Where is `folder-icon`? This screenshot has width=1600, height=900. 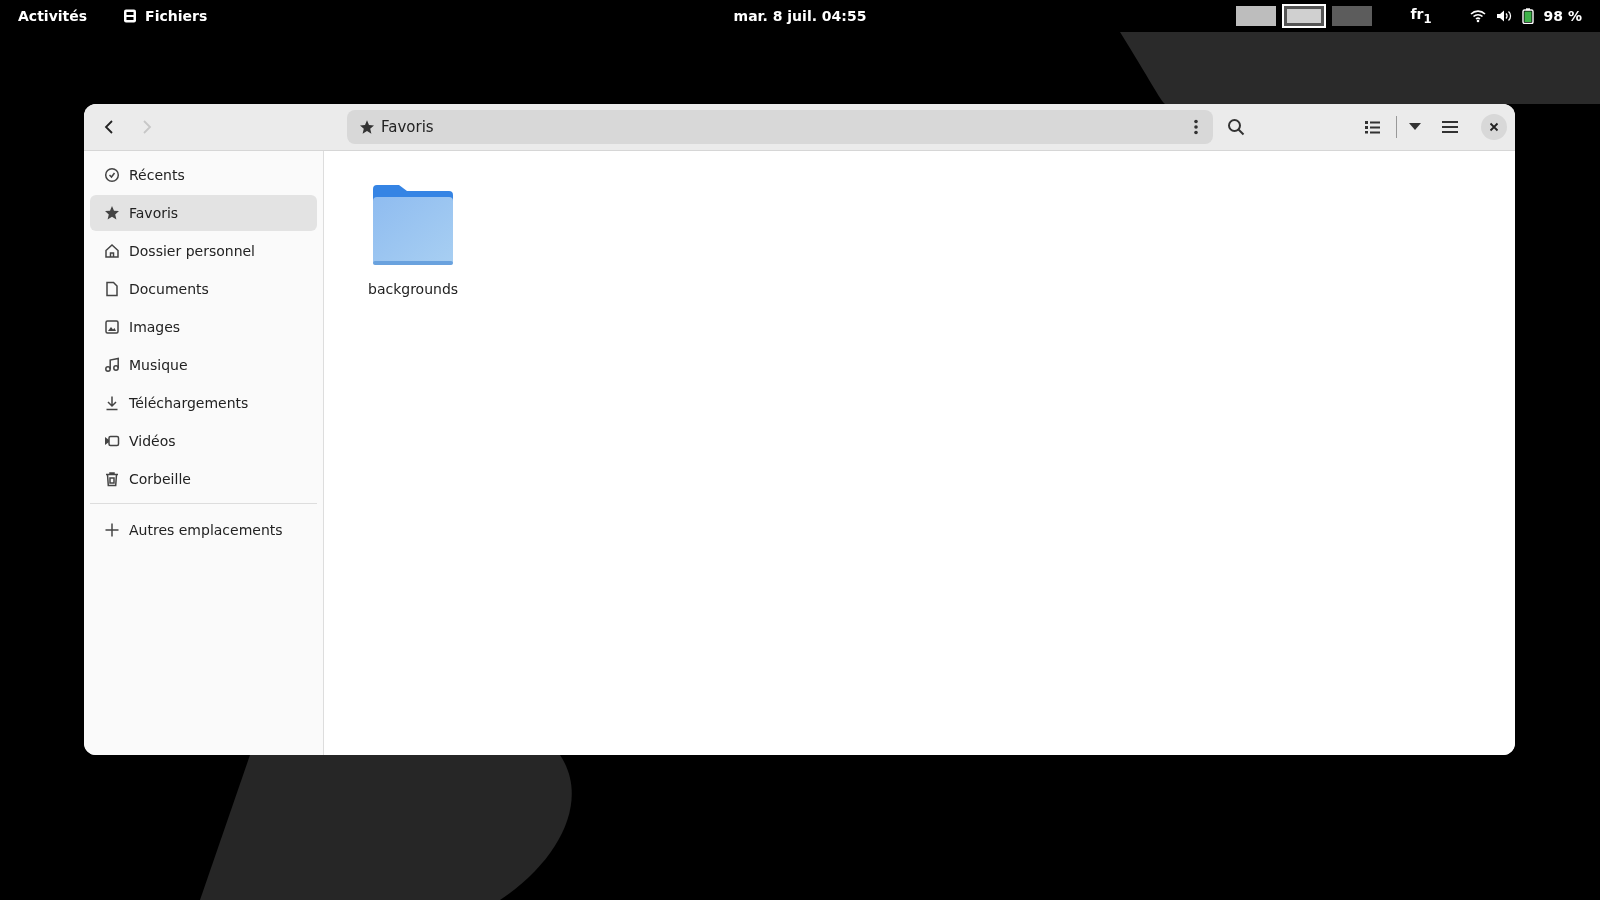
folder-icon is located at coordinates (413, 226).